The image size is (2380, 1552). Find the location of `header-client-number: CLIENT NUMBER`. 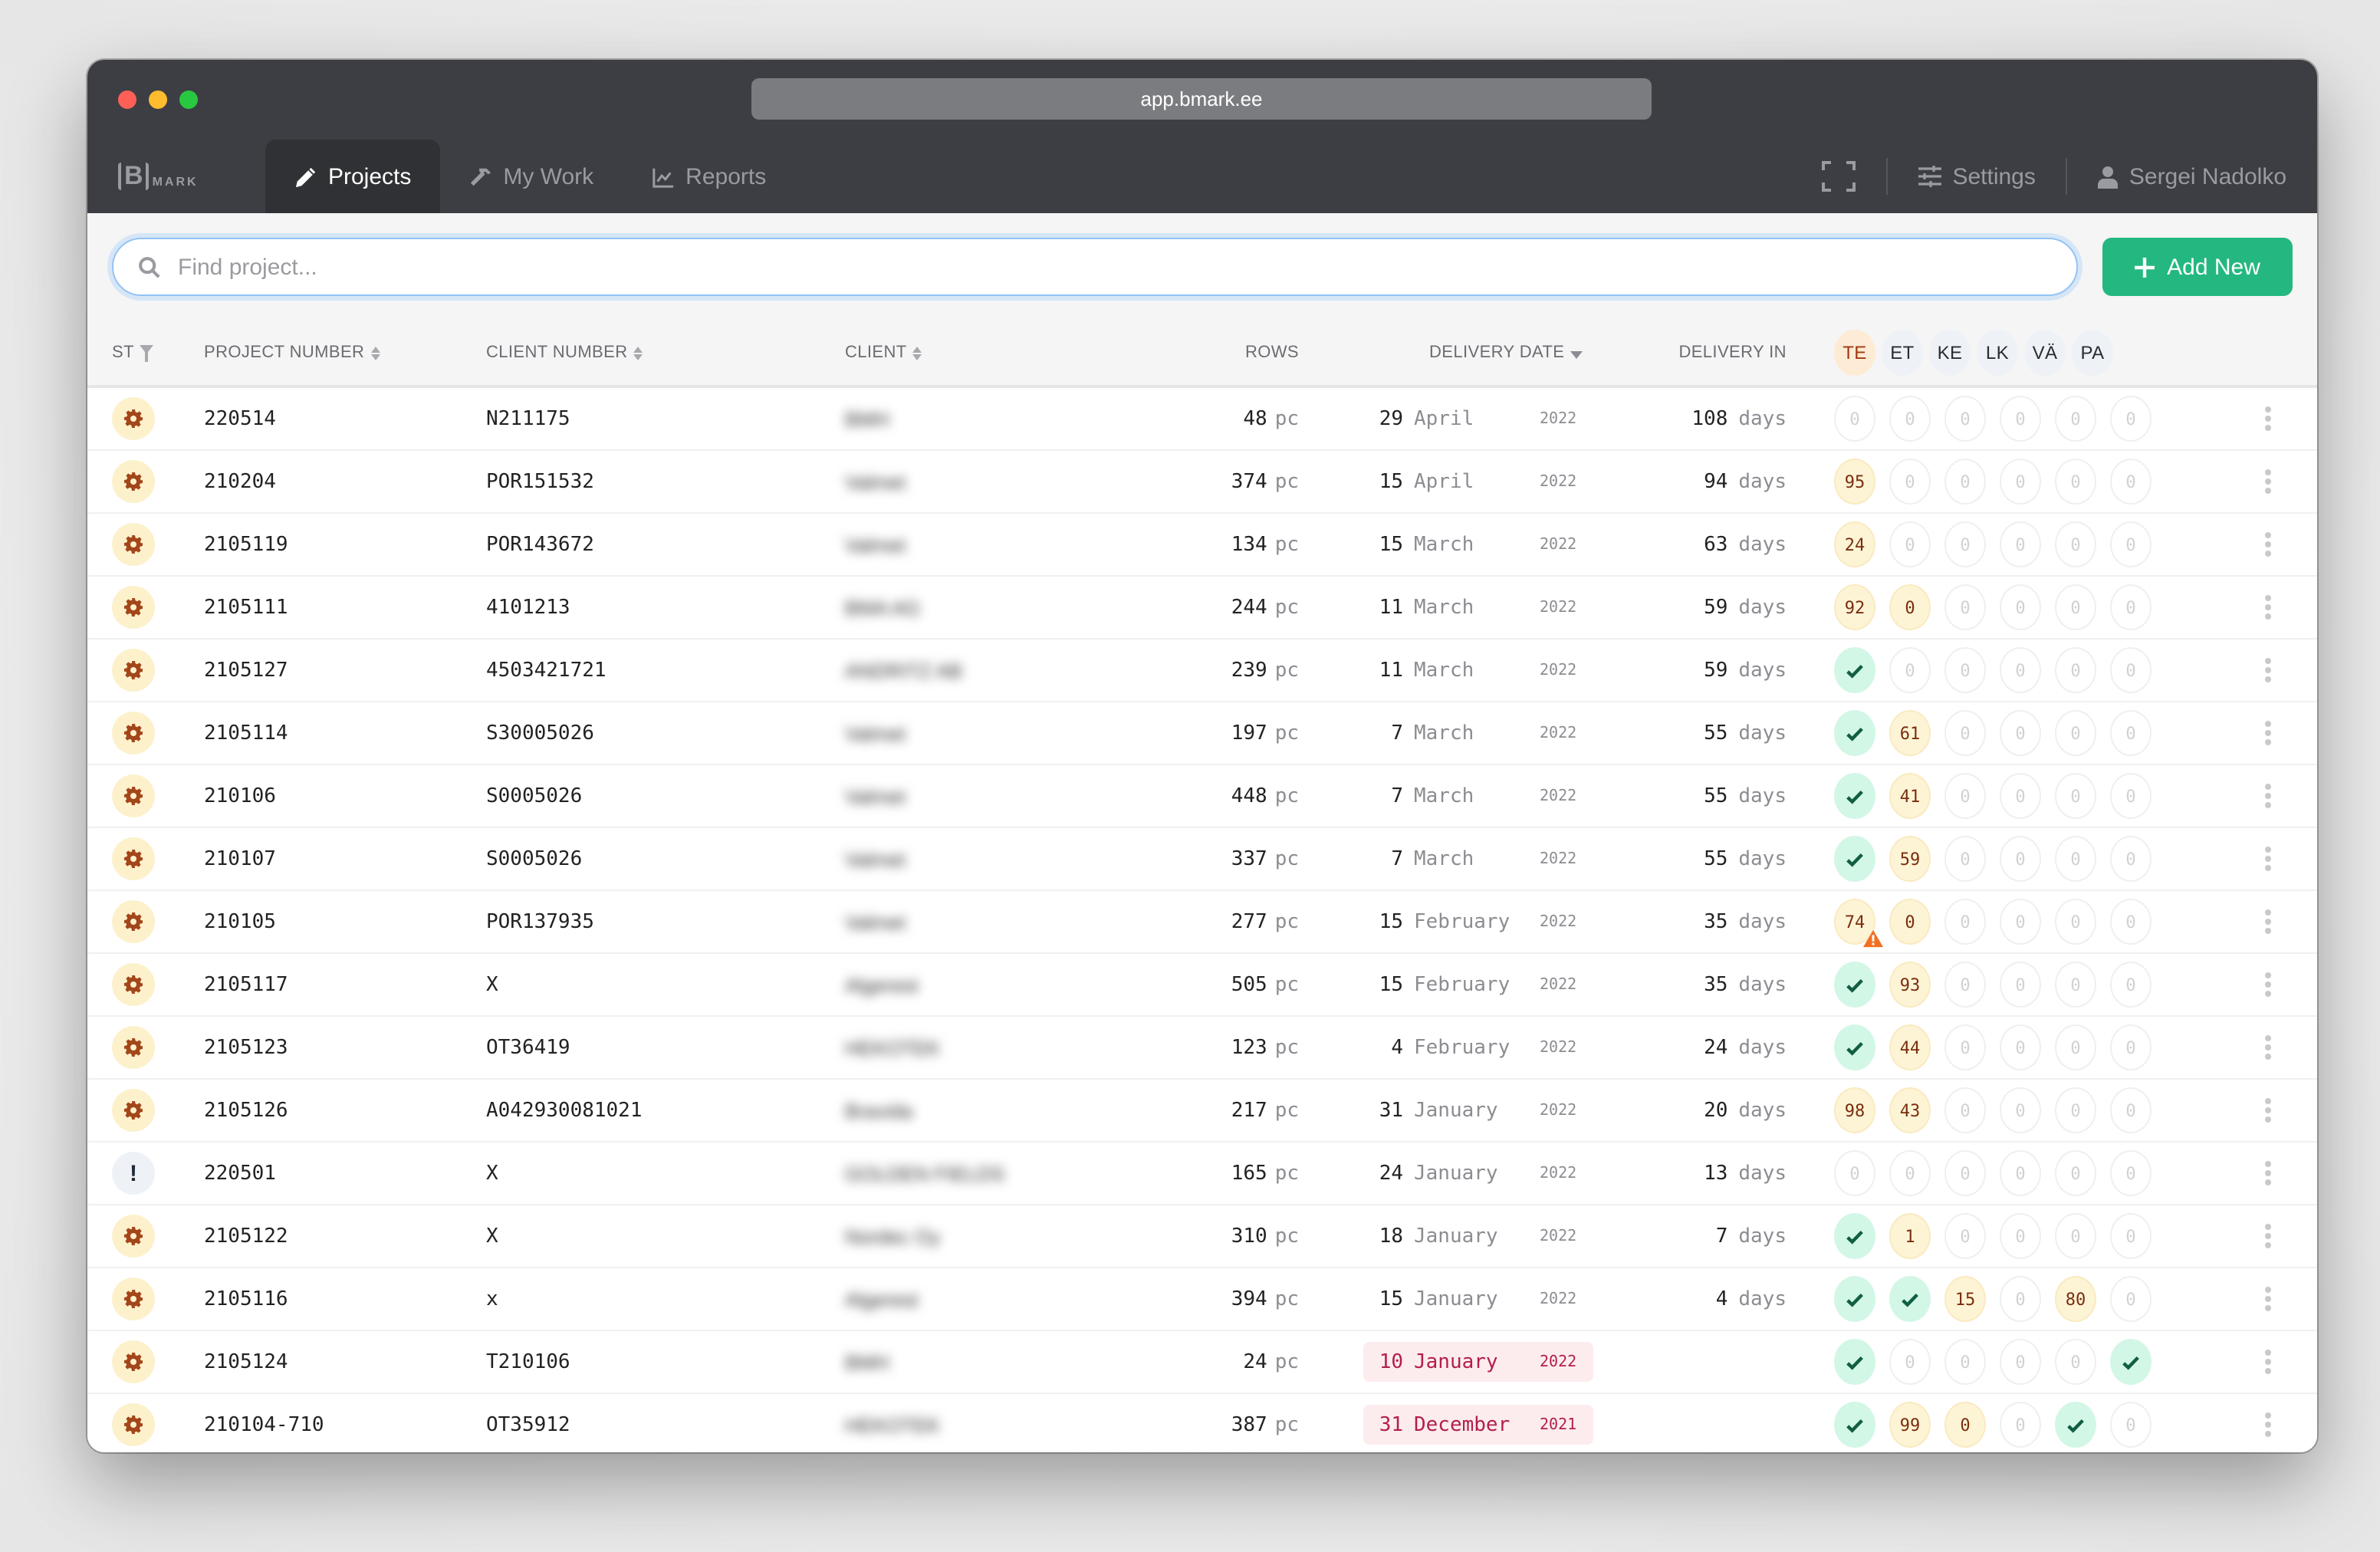

header-client-number: CLIENT NUMBER is located at coordinates (565, 353).